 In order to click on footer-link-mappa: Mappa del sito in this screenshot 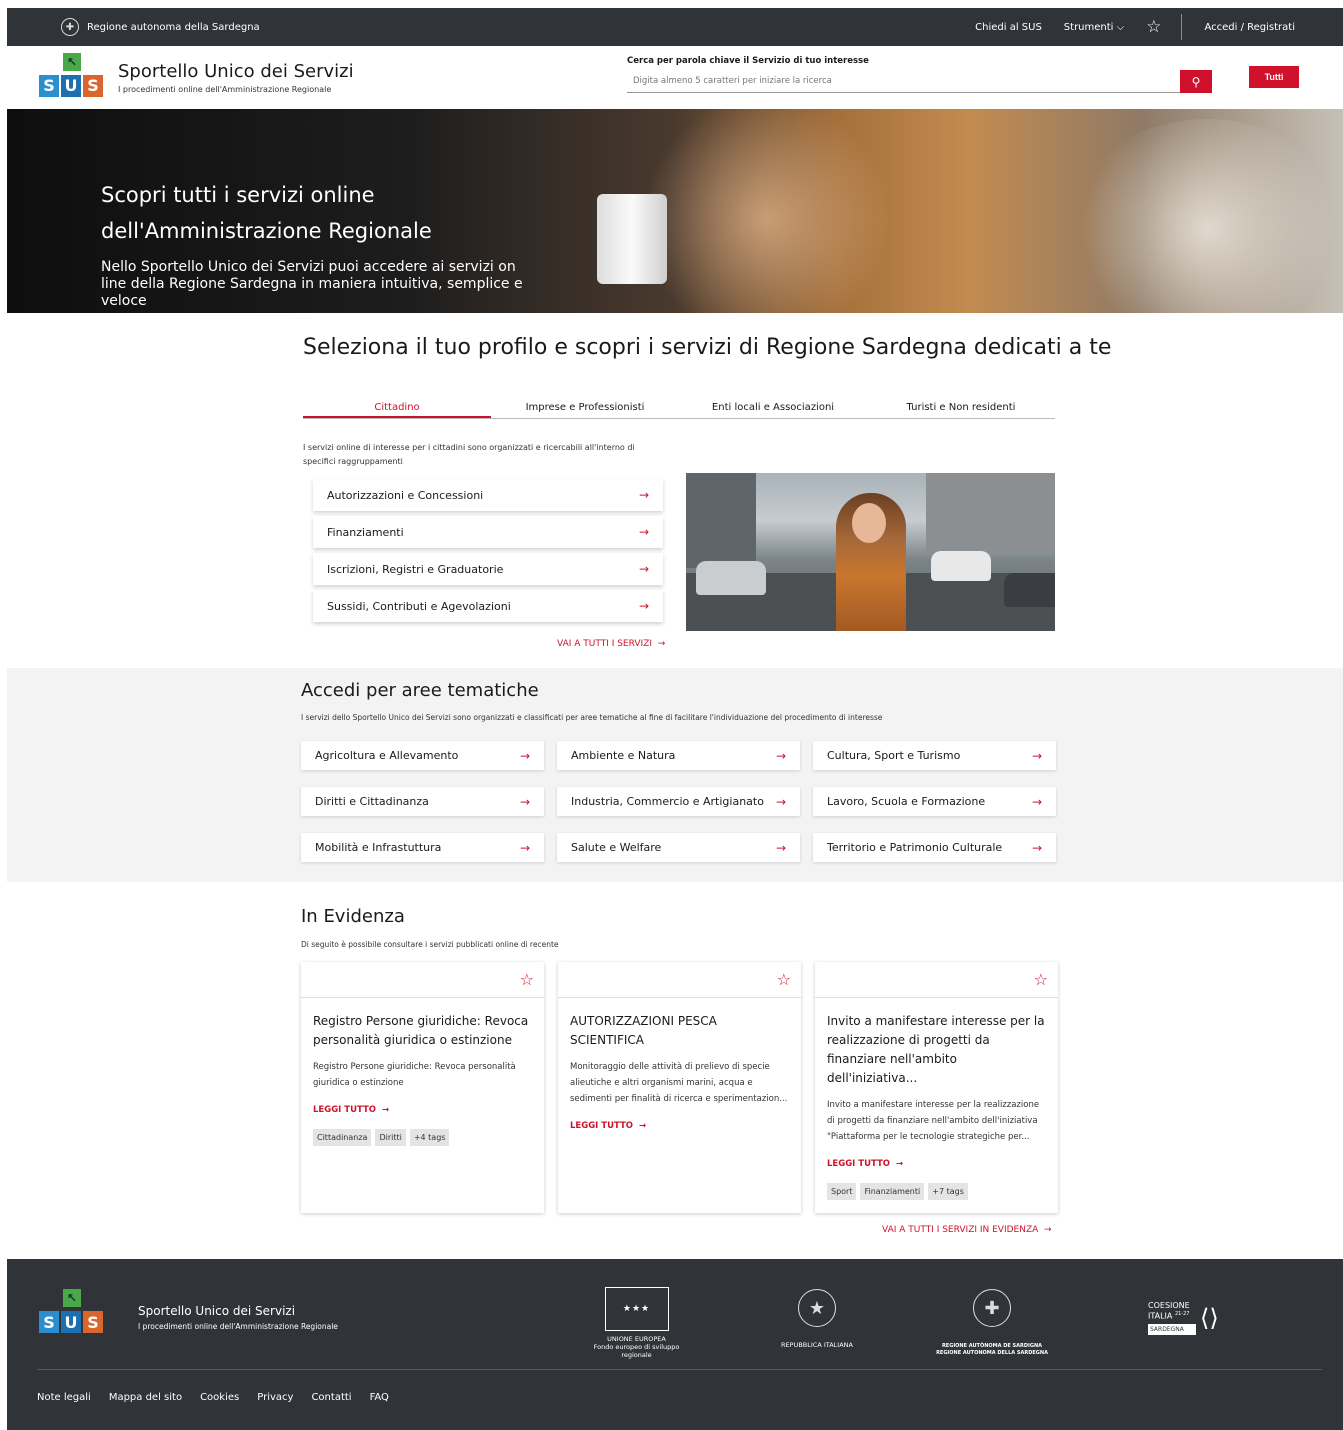, I will do `click(145, 1397)`.